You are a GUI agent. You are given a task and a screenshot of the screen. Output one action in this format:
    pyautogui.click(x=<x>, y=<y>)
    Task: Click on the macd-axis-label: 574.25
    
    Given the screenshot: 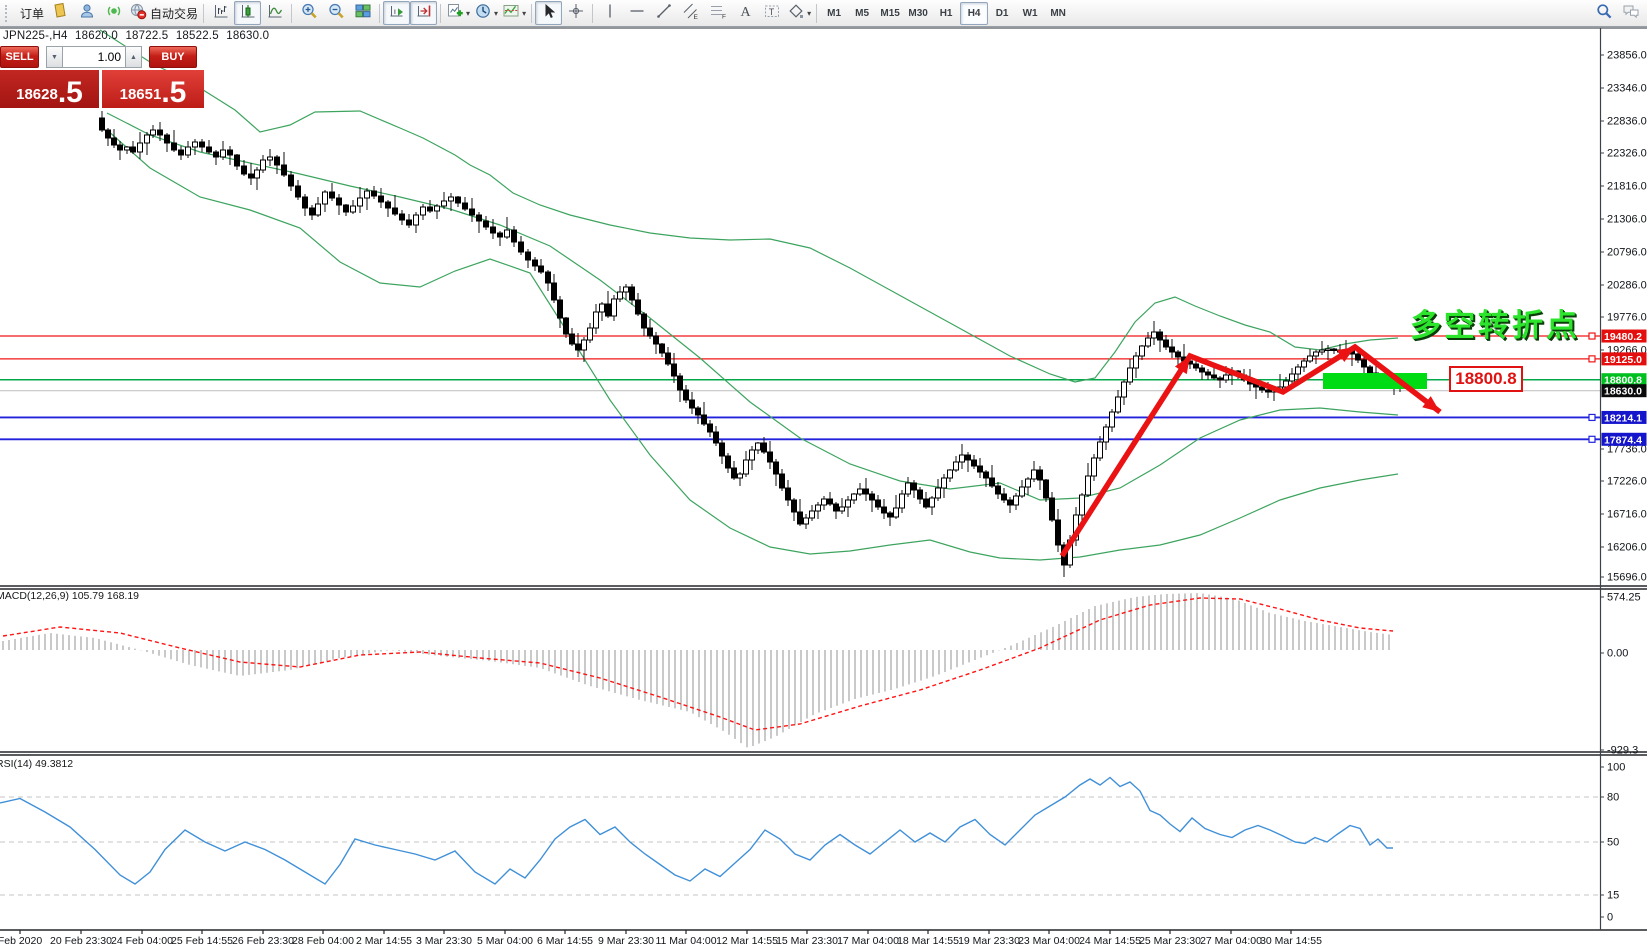 What is the action you would take?
    pyautogui.click(x=1624, y=598)
    